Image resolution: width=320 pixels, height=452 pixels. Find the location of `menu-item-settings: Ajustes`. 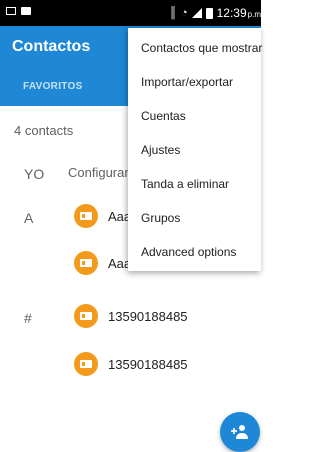

menu-item-settings: Ajustes is located at coordinates (194, 149).